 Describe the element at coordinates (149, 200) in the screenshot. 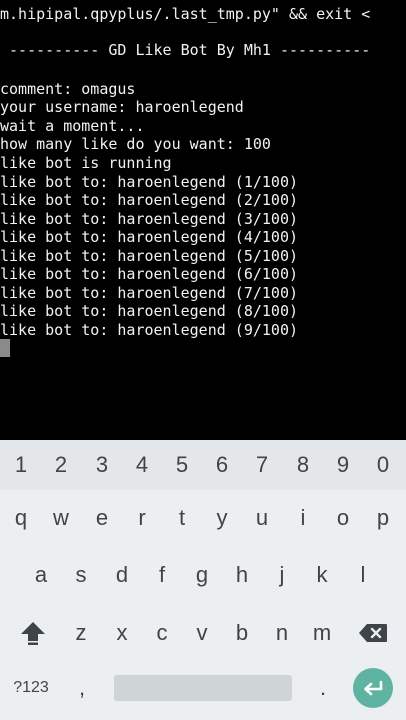

I see `terminal-line: like bot to: haroenlegend (2/100)` at that location.